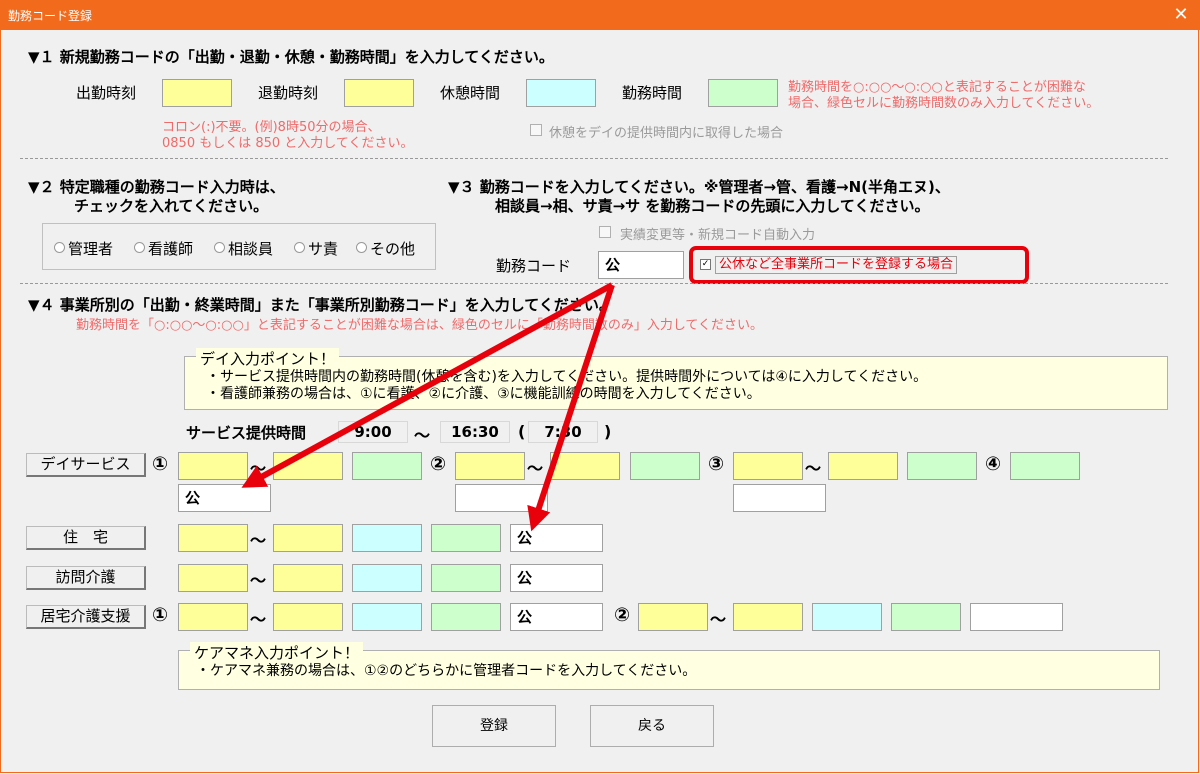 The image size is (1200, 774). I want to click on home-visit-code-input: 公, so click(556, 578).